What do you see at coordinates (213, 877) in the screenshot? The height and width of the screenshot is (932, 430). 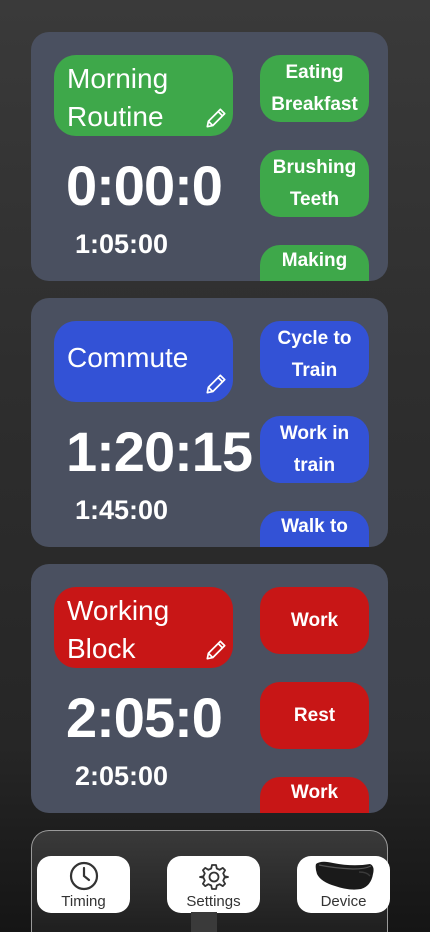 I see `gear-icon` at bounding box center [213, 877].